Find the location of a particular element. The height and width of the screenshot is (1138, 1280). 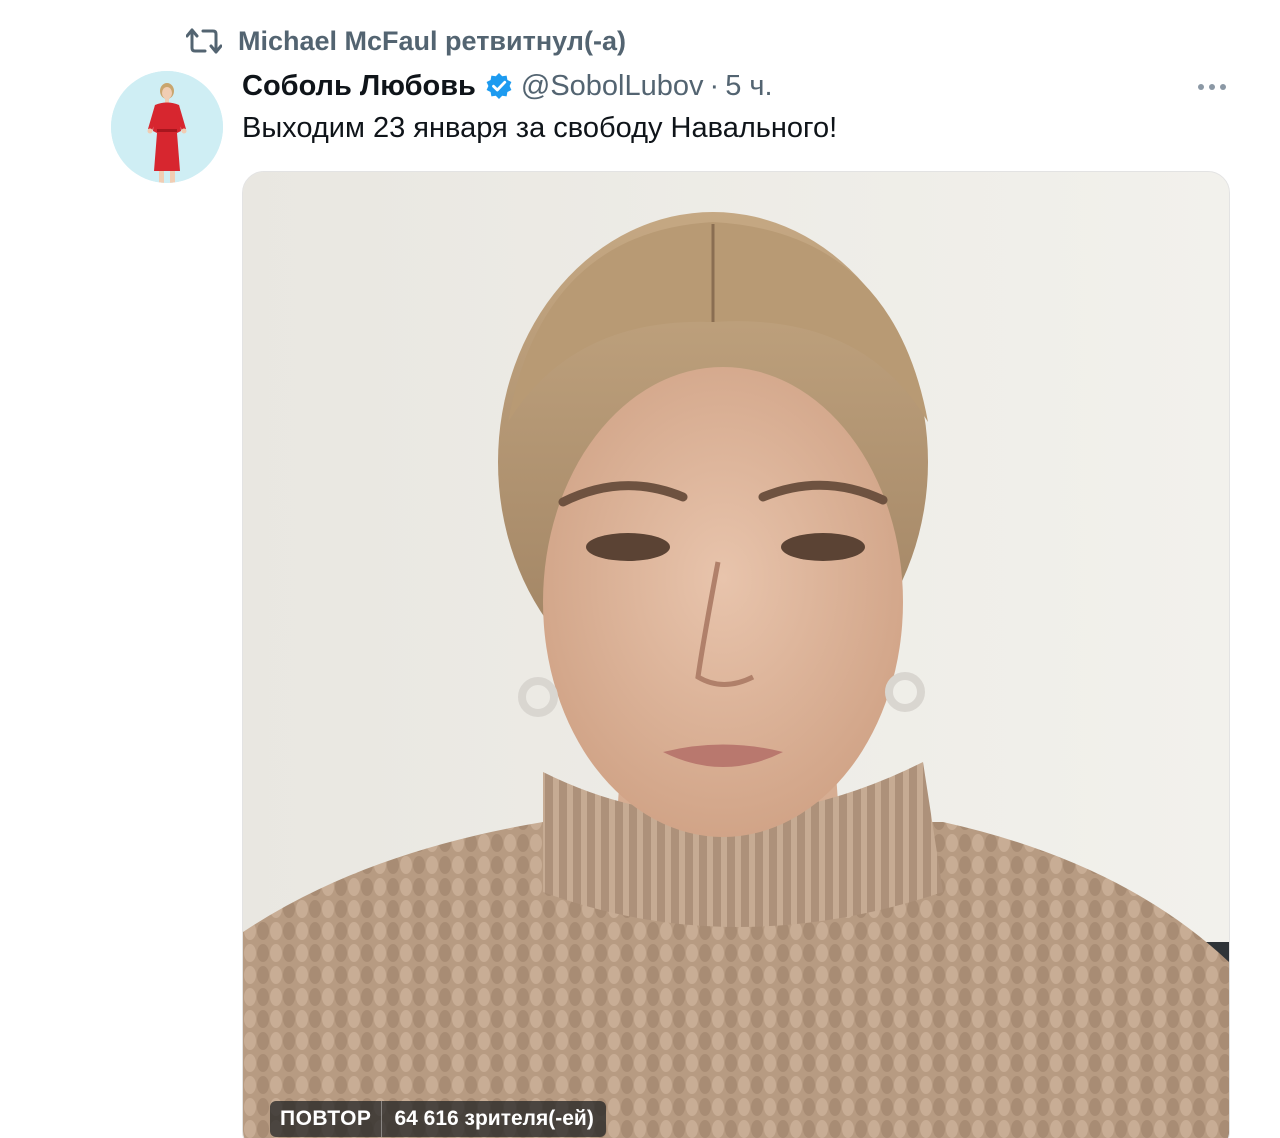

more-options-icon is located at coordinates (1212, 87).